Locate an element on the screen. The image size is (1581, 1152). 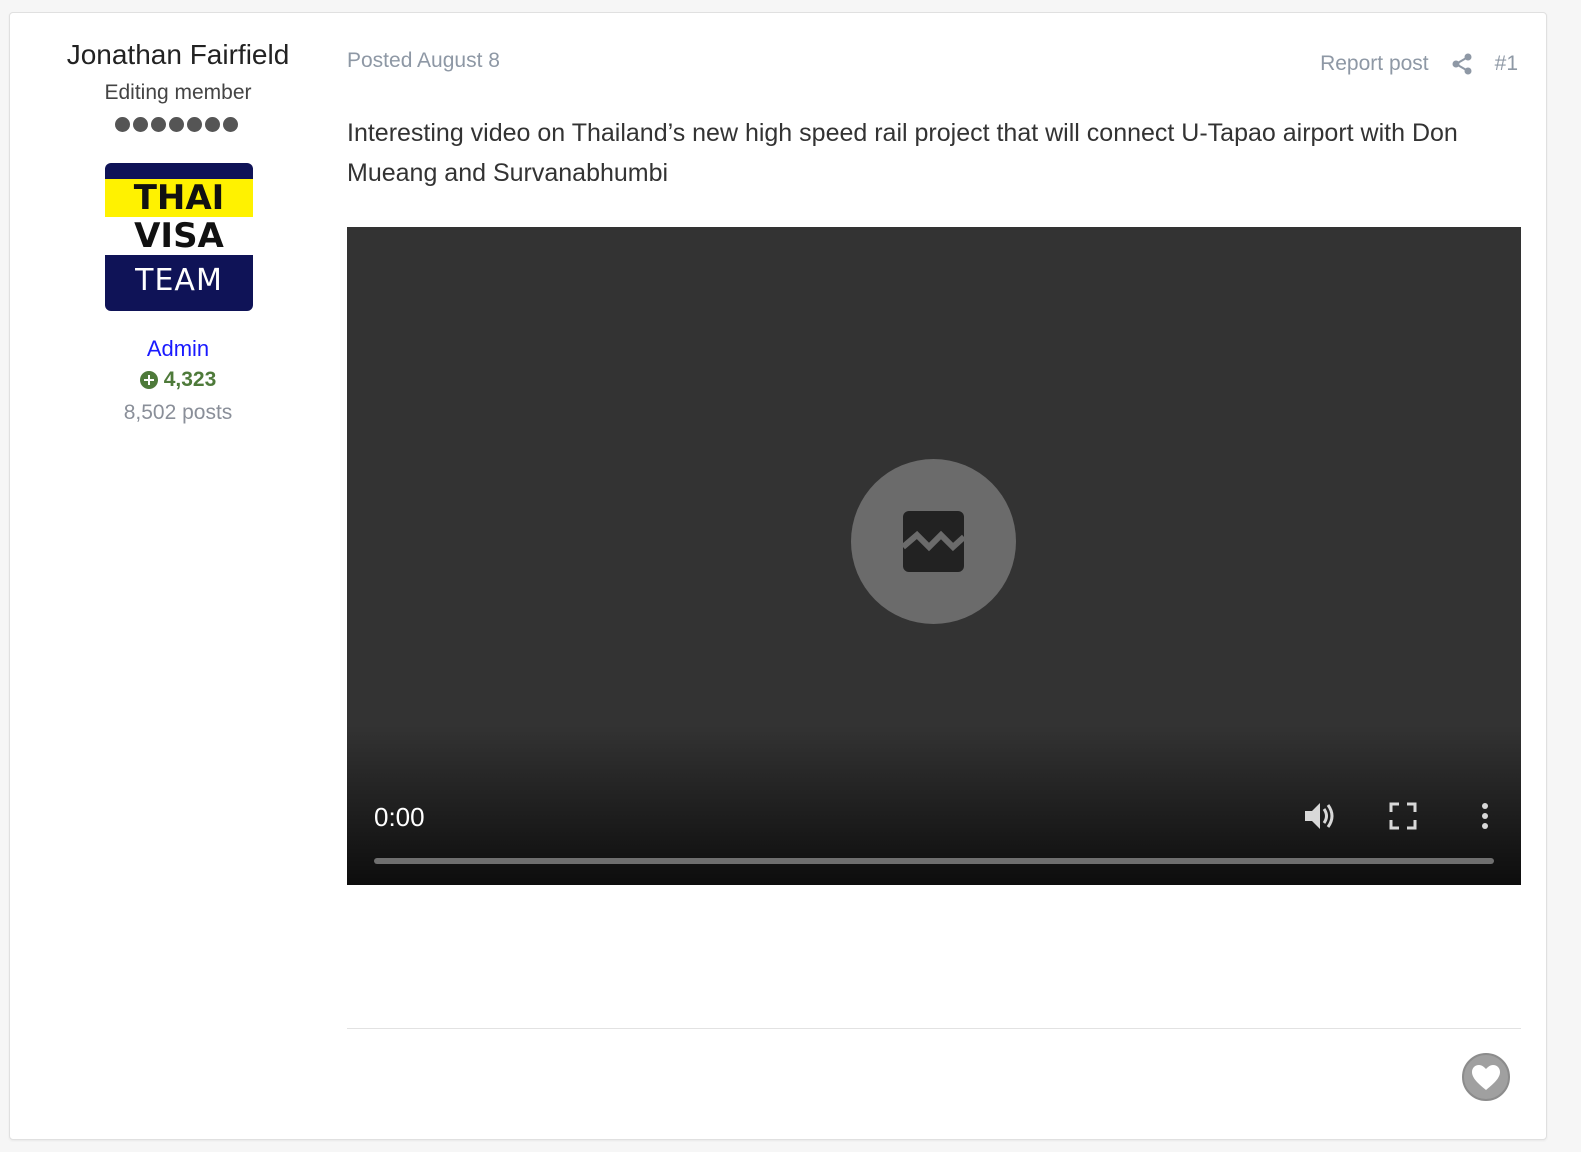
heart-icon is located at coordinates (1486, 1077).